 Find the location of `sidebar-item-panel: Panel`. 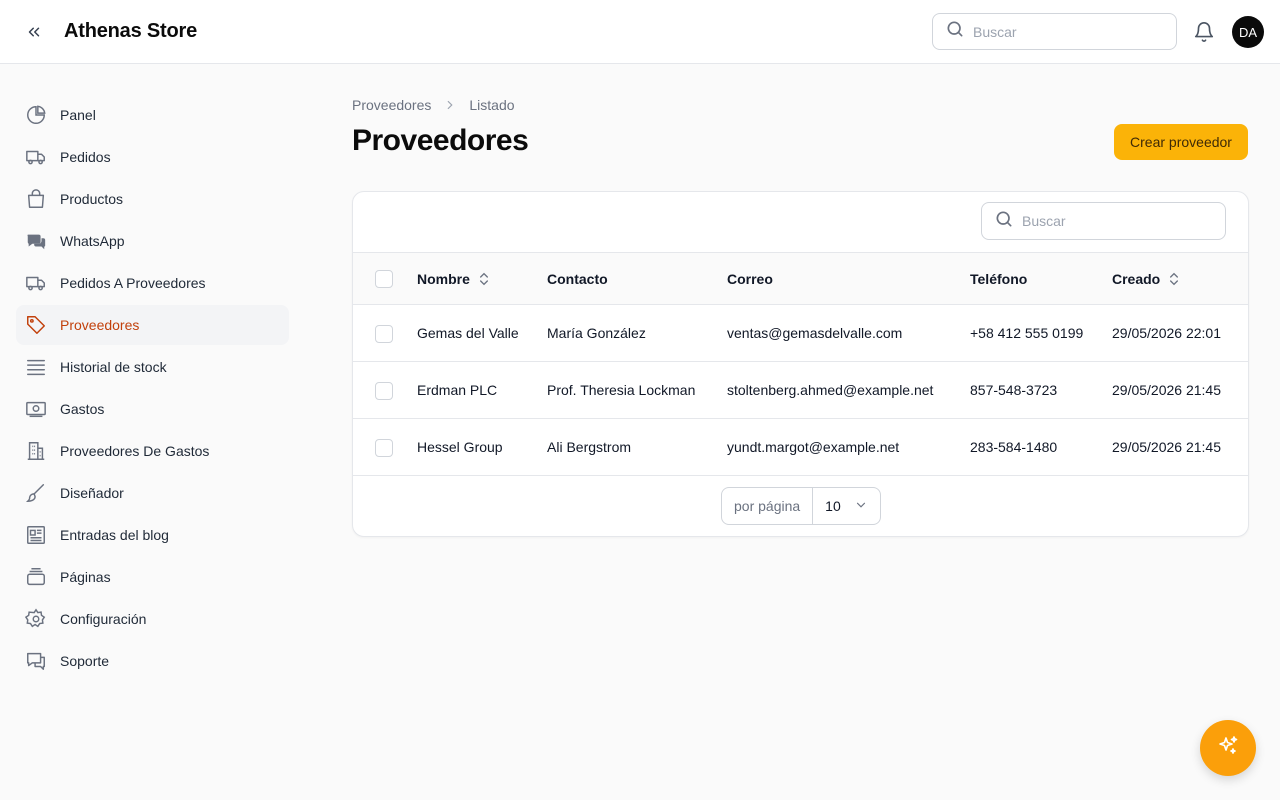

sidebar-item-panel: Panel is located at coordinates (152, 115).